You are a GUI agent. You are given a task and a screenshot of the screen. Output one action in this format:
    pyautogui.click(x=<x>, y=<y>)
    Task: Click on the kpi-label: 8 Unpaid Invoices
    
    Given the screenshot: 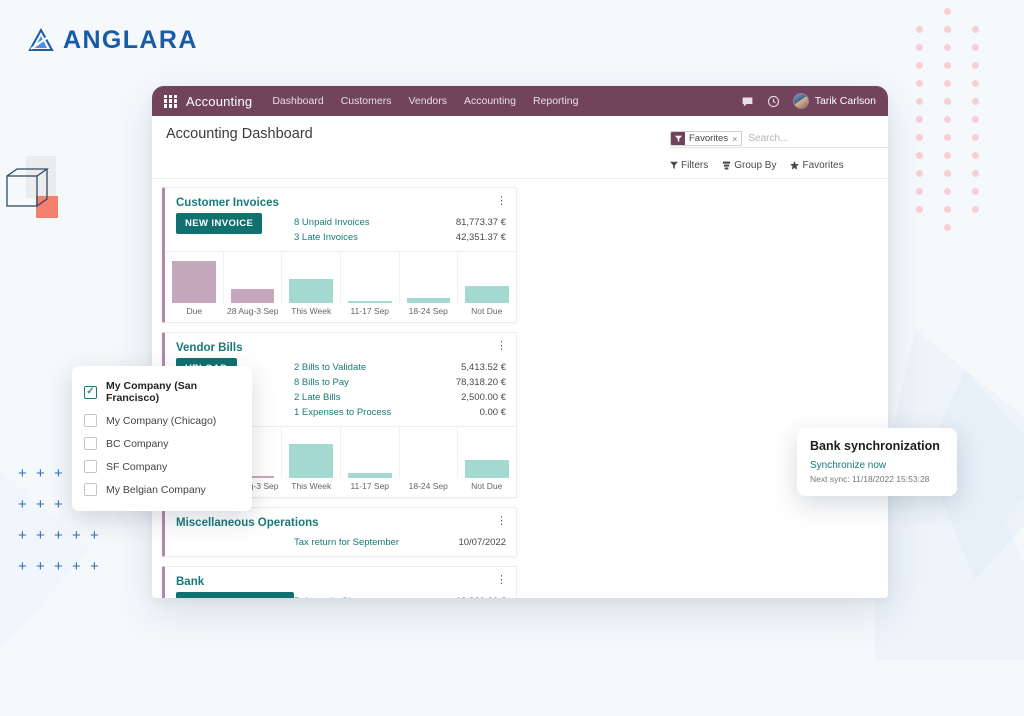 What is the action you would take?
    pyautogui.click(x=332, y=222)
    